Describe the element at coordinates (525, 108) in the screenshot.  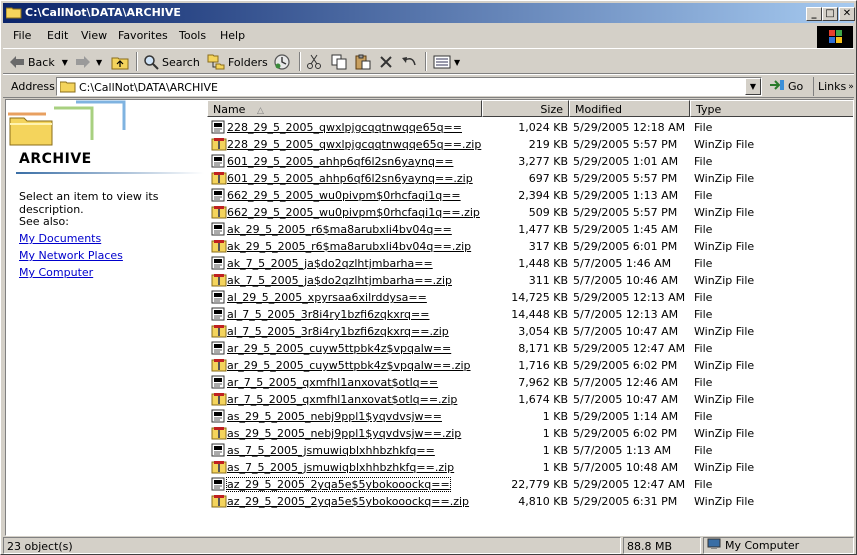
I see `column-header-size: Size` at that location.